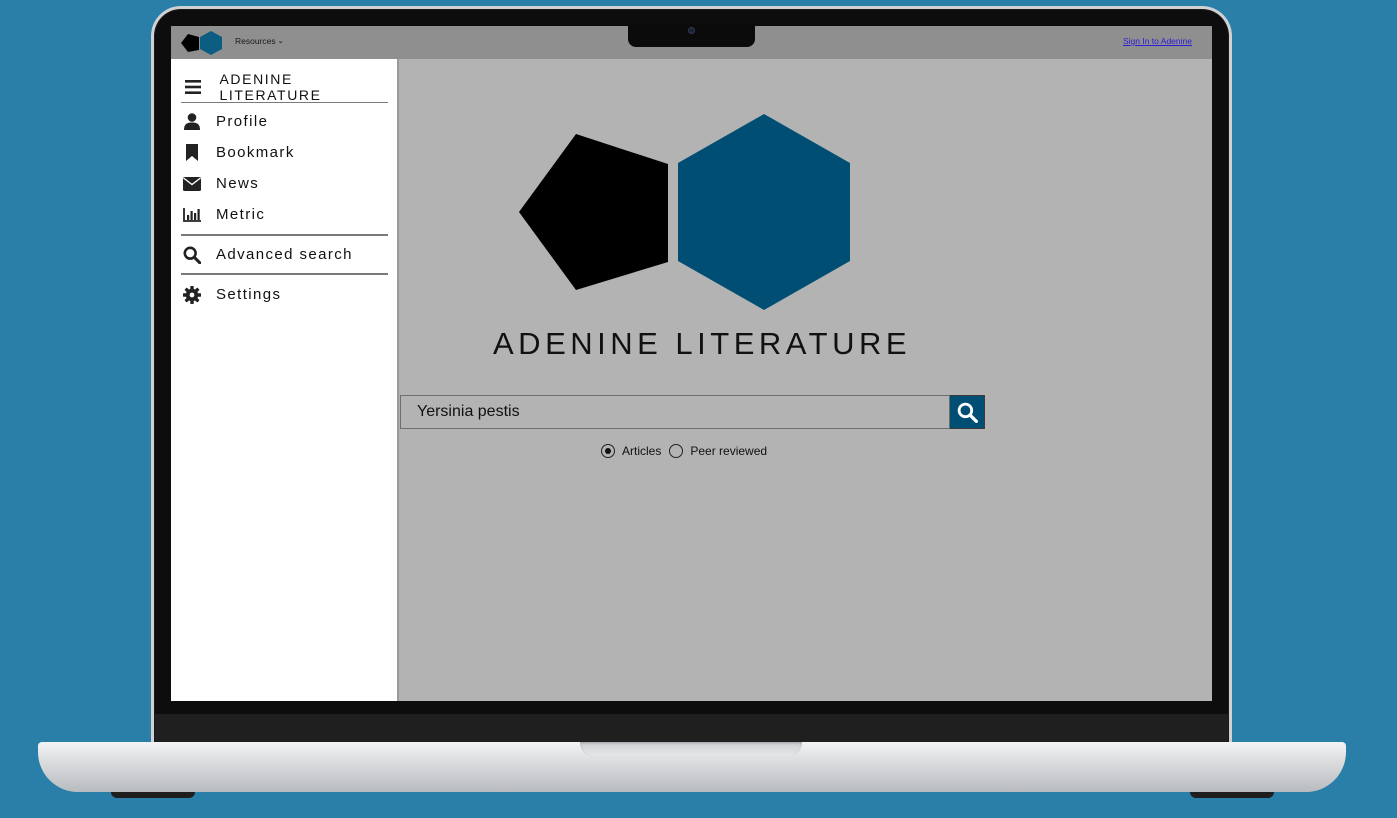  I want to click on resources-menu: Resources ⌄, so click(259, 41).